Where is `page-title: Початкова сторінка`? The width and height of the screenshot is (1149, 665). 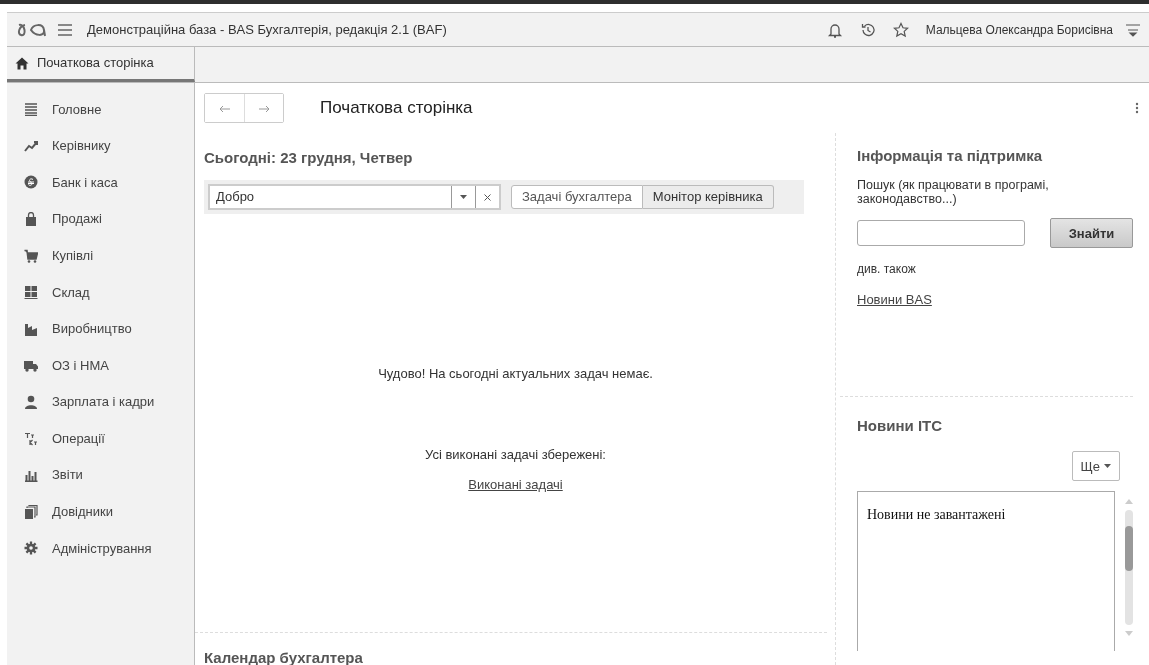 page-title: Початкова сторінка is located at coordinates (397, 108).